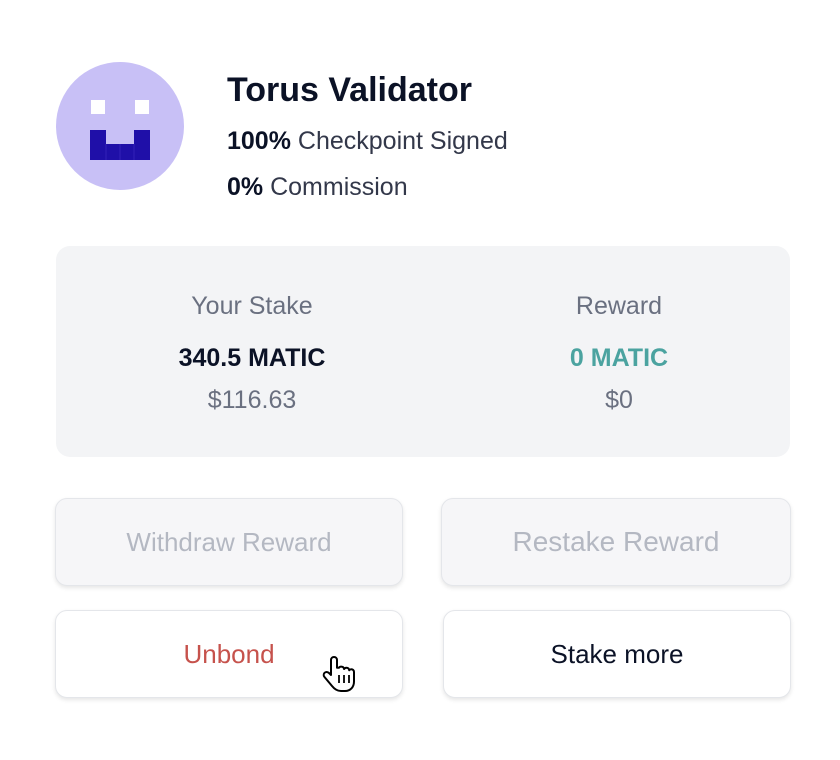 The height and width of the screenshot is (760, 840). I want to click on reward-amount: 0 MATIC, so click(619, 358).